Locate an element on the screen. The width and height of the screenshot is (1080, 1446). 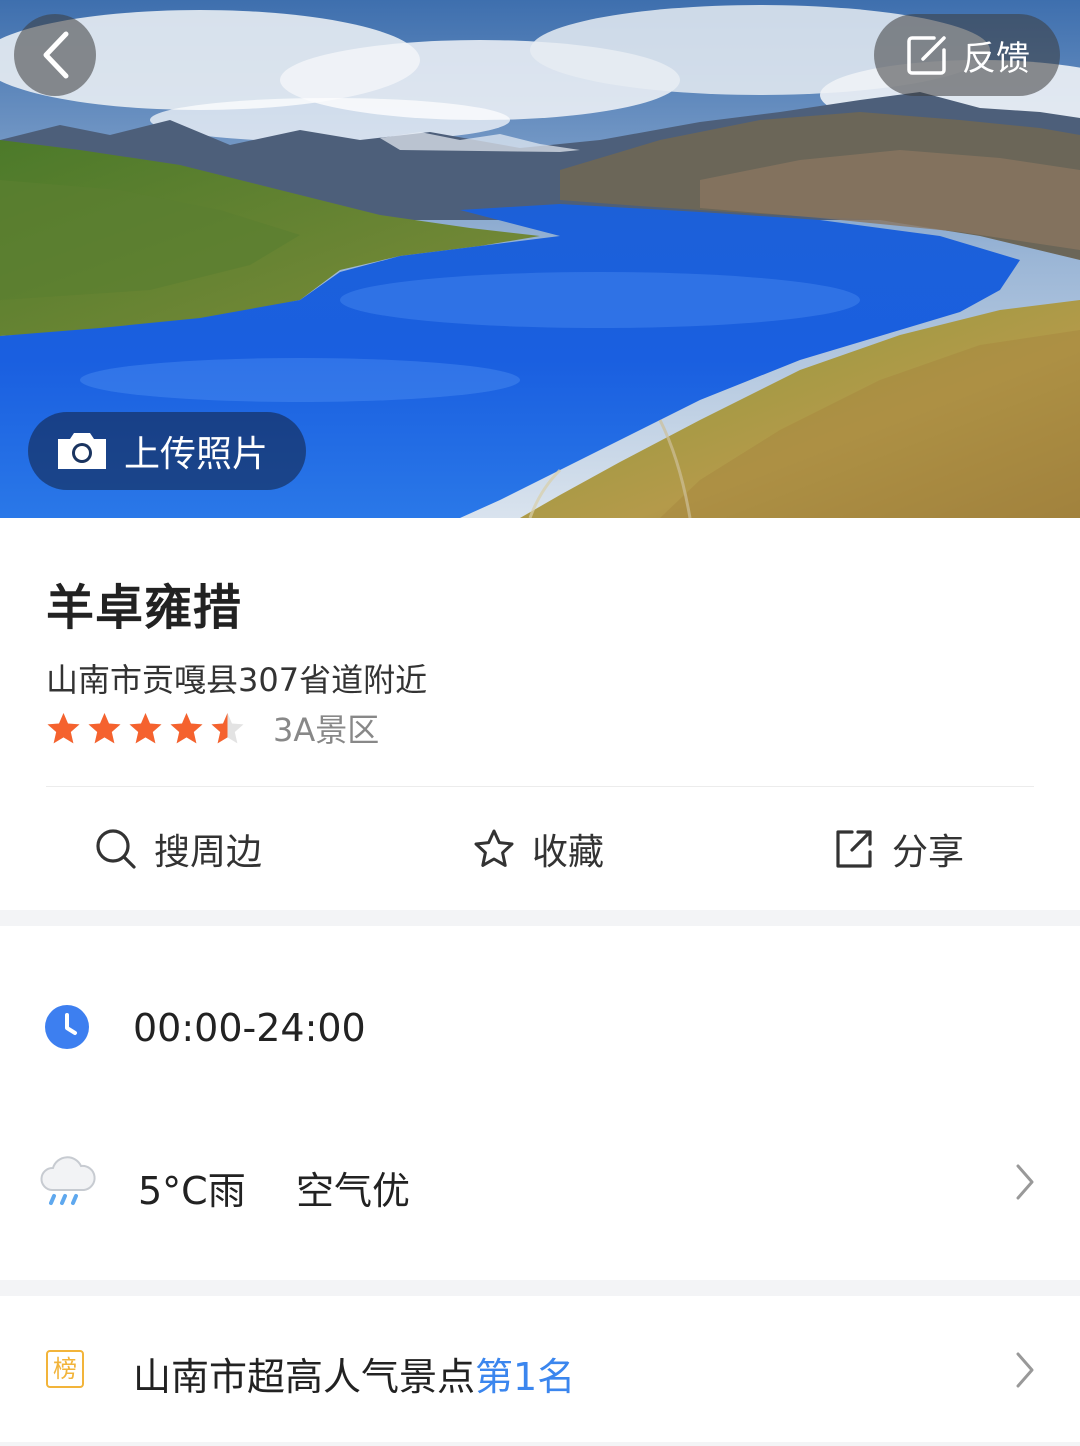
ranking-row: 榜 山南市超高人气景点第1名 is located at coordinates (540, 1370).